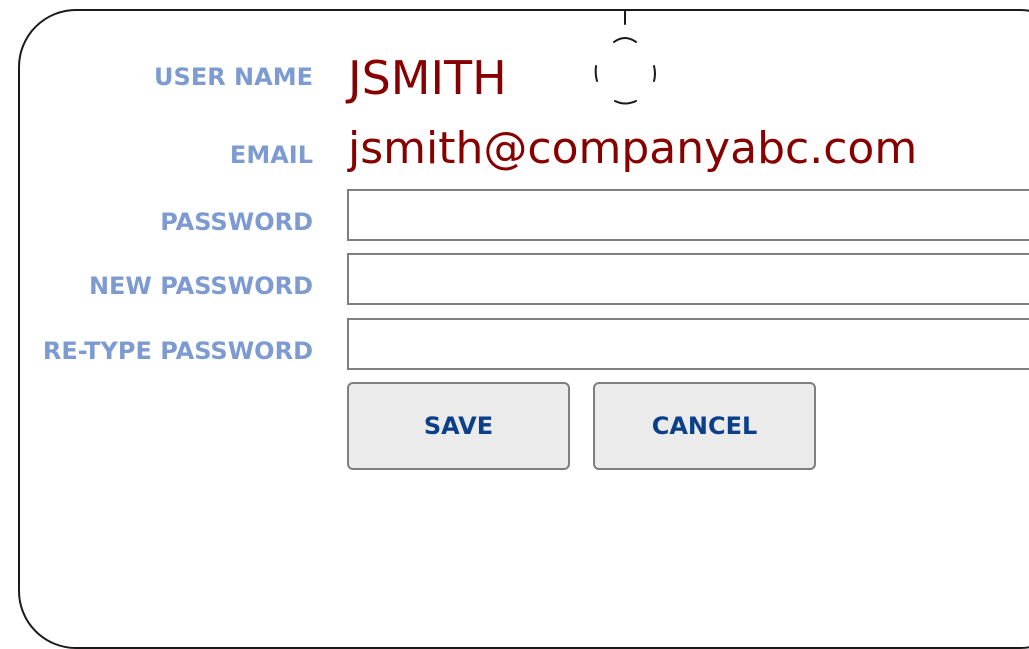 The height and width of the screenshot is (649, 1029). I want to click on email-value: jsmith@companyabc.com, so click(633, 148).